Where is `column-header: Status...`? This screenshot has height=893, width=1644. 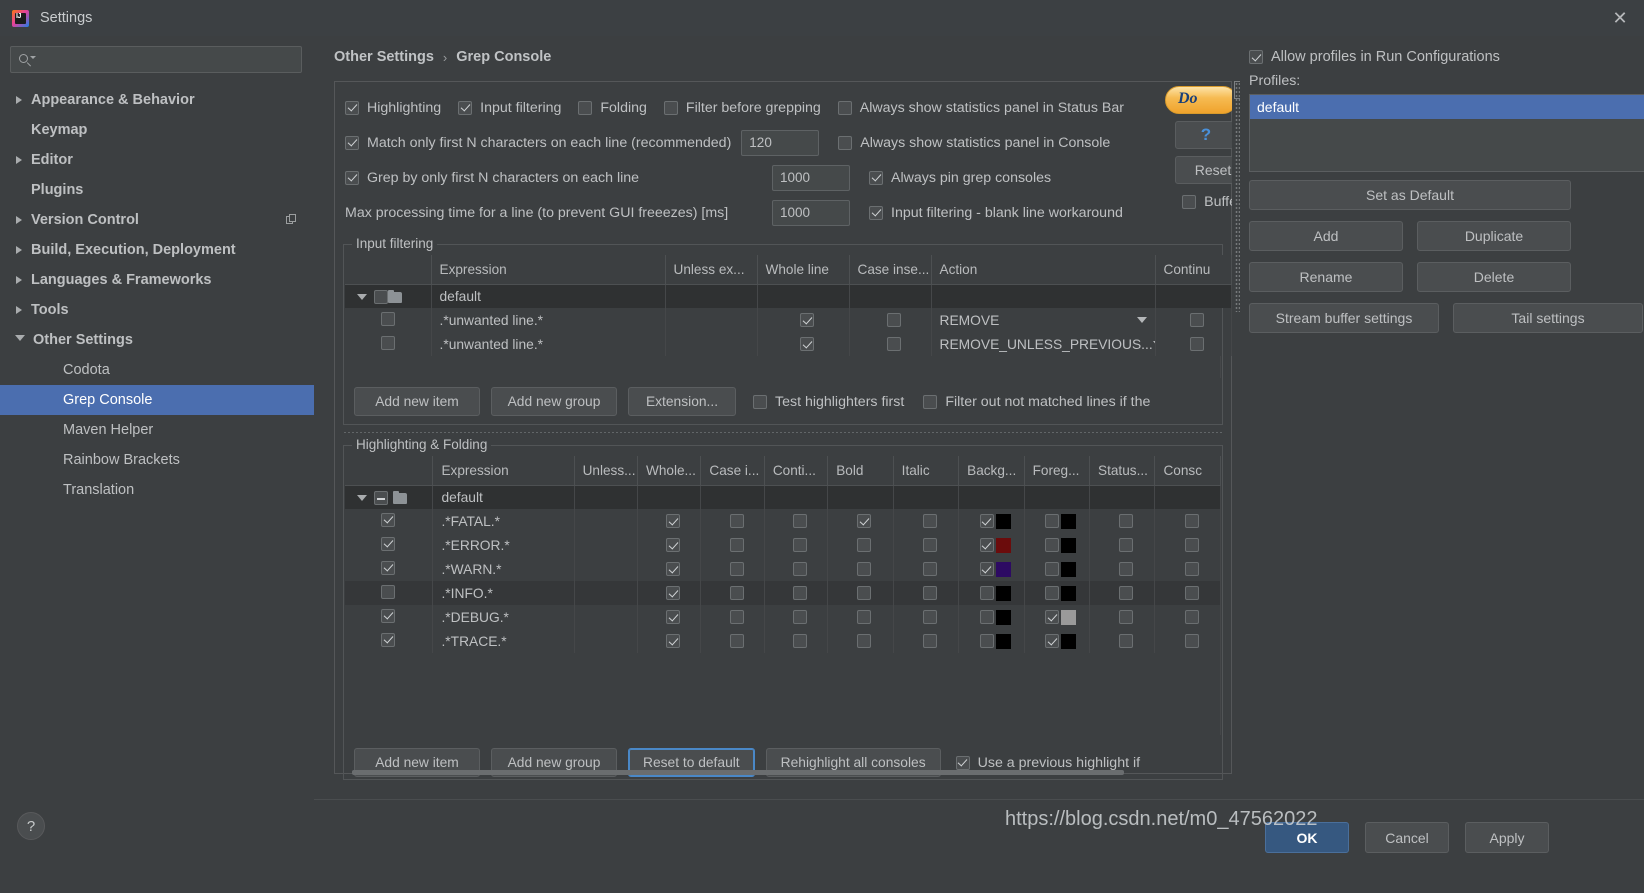
column-header: Status... is located at coordinates (1122, 471).